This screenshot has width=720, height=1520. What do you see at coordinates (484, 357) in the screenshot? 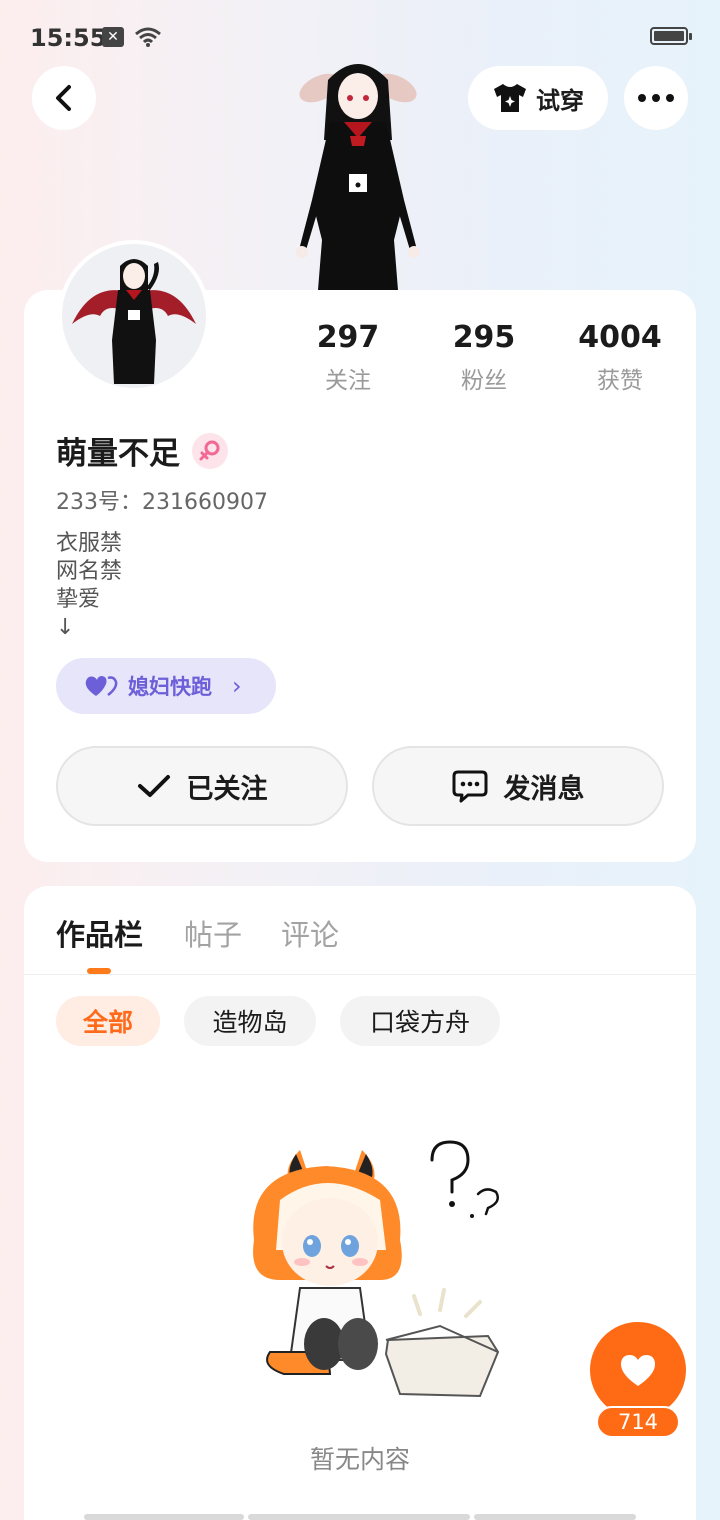
I see `stat-followers: 295 粉丝` at bounding box center [484, 357].